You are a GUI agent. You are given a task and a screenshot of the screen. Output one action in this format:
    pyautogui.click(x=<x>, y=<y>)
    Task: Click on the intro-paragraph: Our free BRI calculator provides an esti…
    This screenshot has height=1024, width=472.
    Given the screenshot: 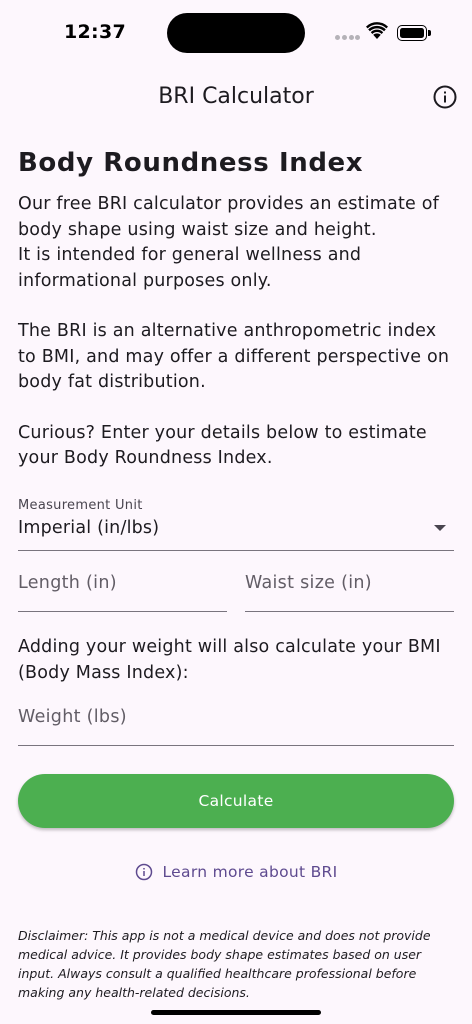 What is the action you would take?
    pyautogui.click(x=229, y=217)
    